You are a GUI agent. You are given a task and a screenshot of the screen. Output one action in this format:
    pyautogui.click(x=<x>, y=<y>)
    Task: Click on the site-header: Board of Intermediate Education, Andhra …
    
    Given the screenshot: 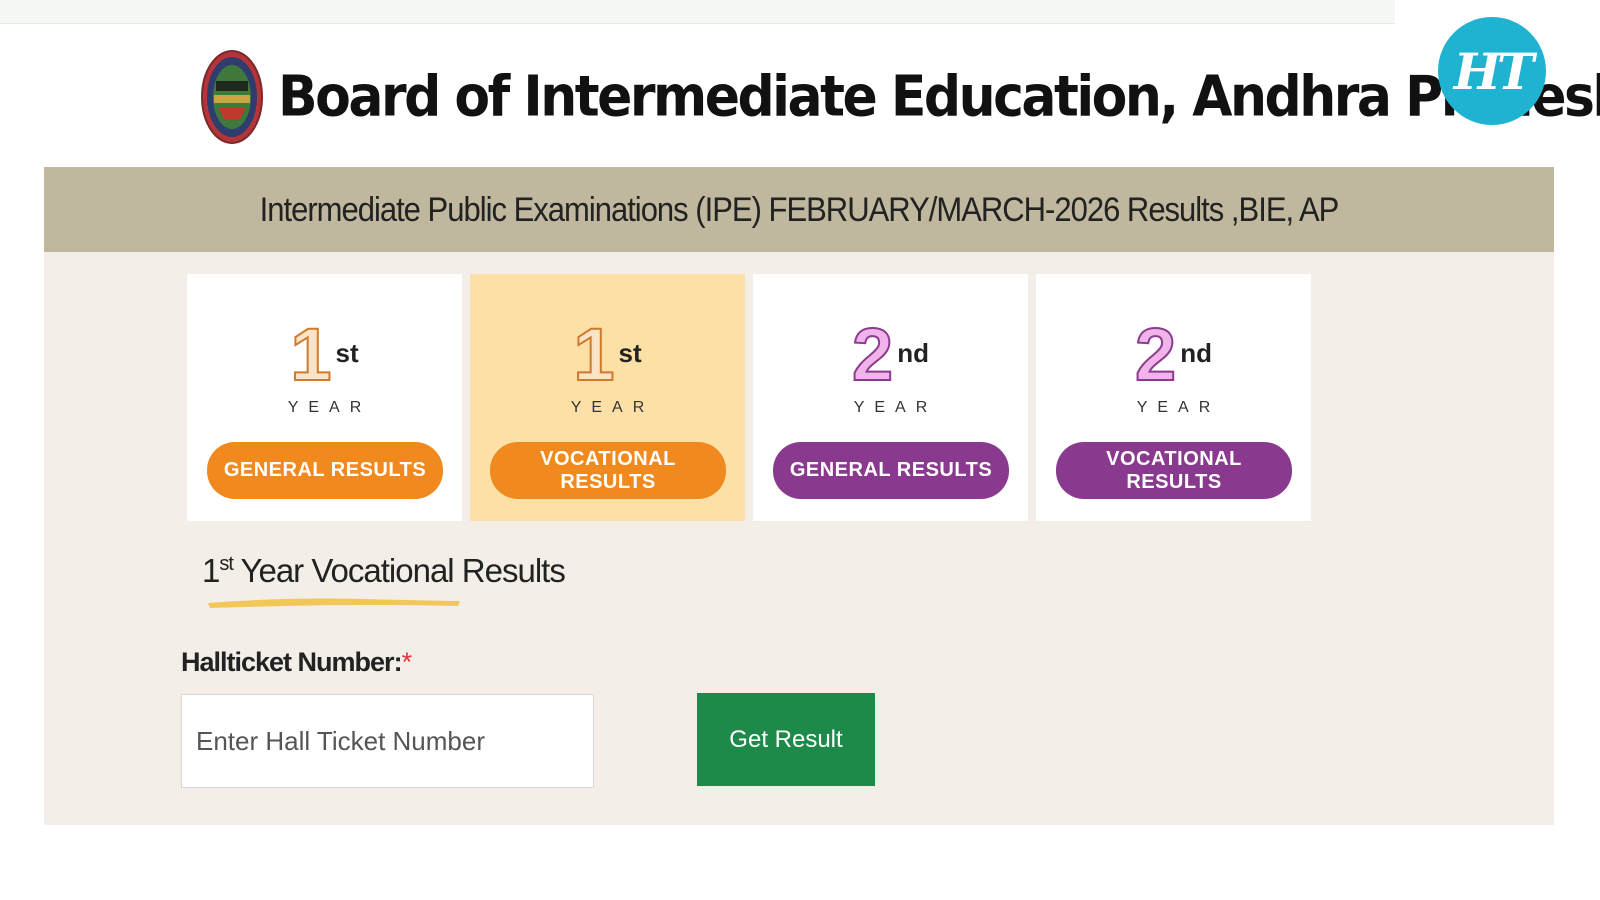 What is the action you would take?
    pyautogui.click(x=900, y=97)
    